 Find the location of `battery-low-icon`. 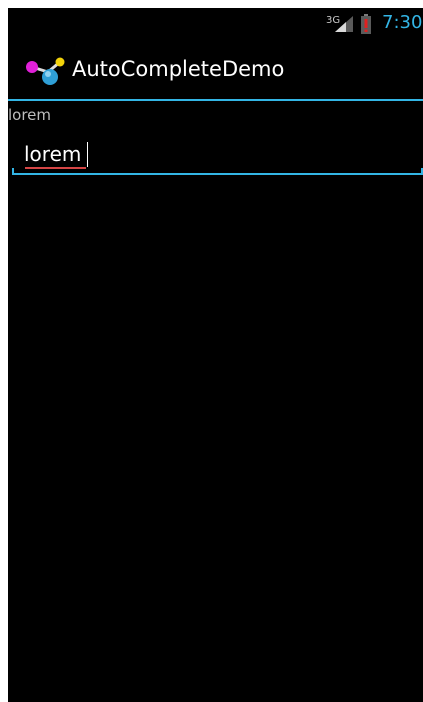

battery-low-icon is located at coordinates (366, 24).